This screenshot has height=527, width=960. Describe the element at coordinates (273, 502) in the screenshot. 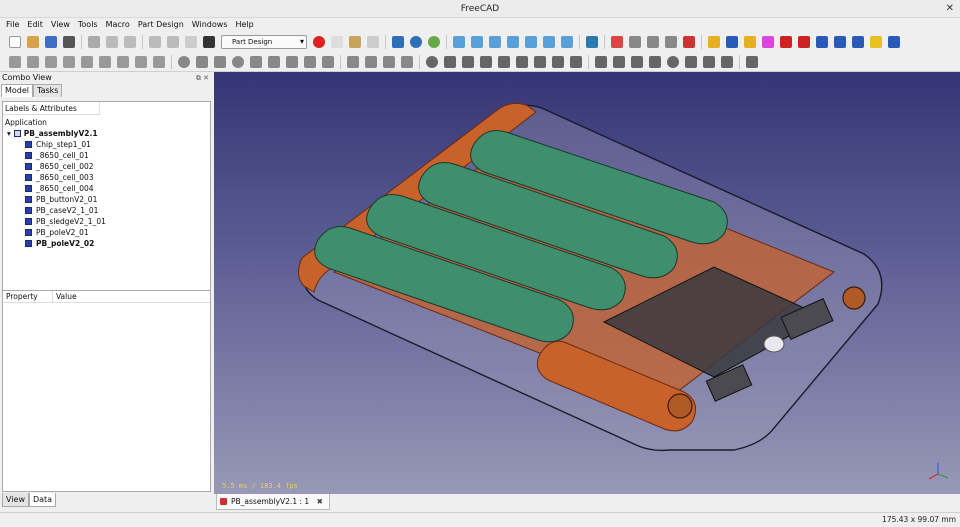

I see `document-tab: PB_assemblyV2.1 : 1 ✖` at that location.